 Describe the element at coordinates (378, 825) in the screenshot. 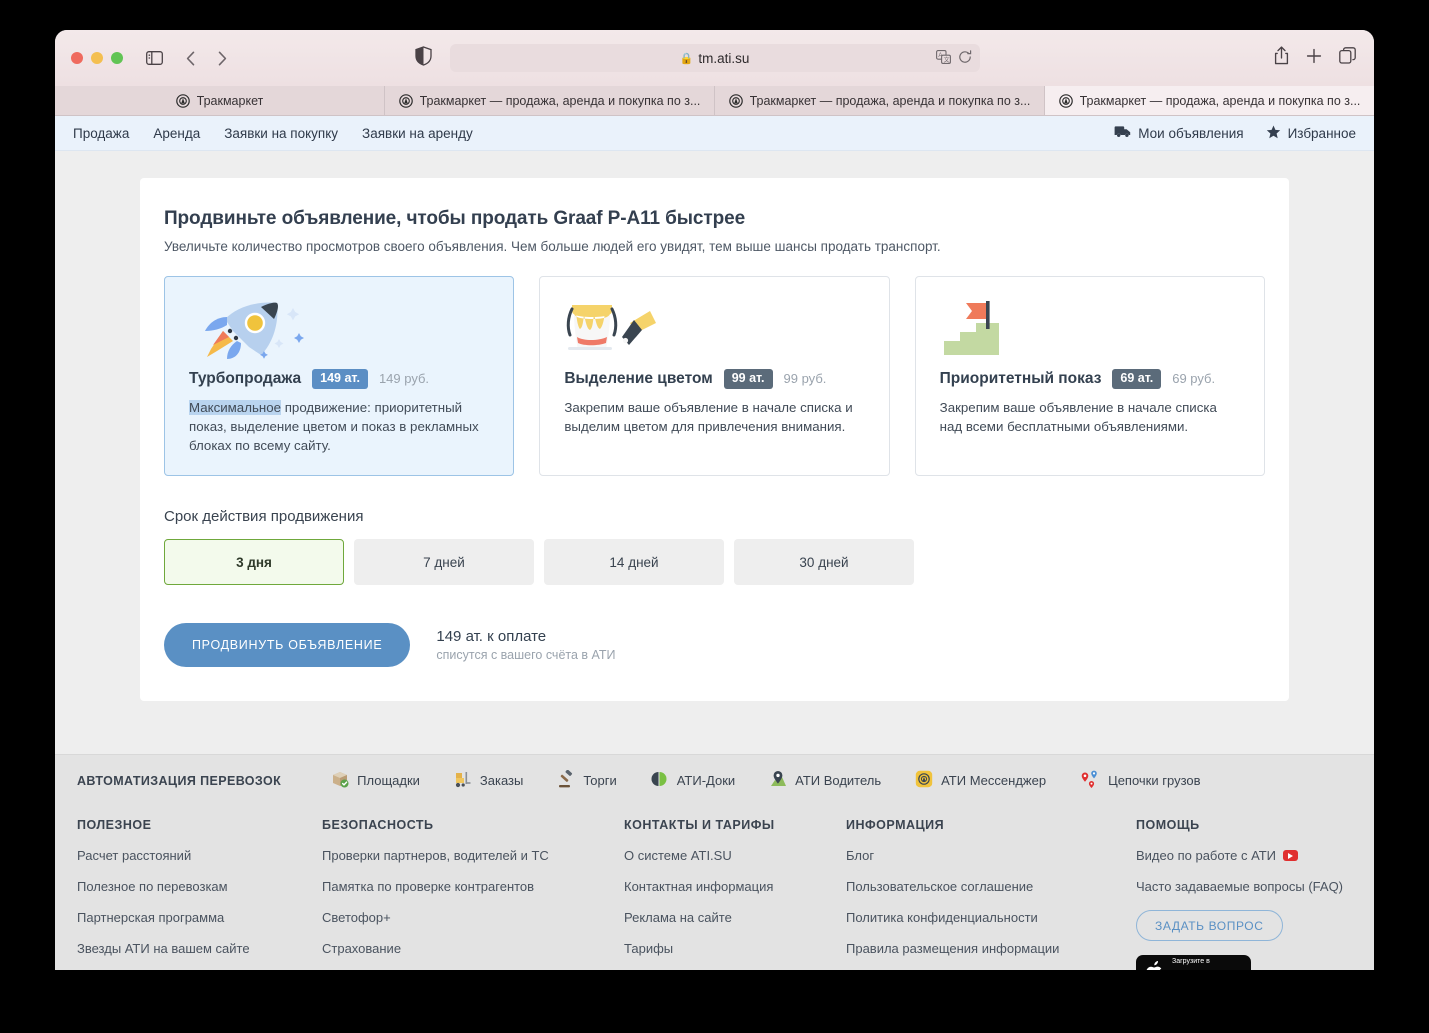

I see `footer-column-title: БЕЗОПАСНОСТЬ` at that location.